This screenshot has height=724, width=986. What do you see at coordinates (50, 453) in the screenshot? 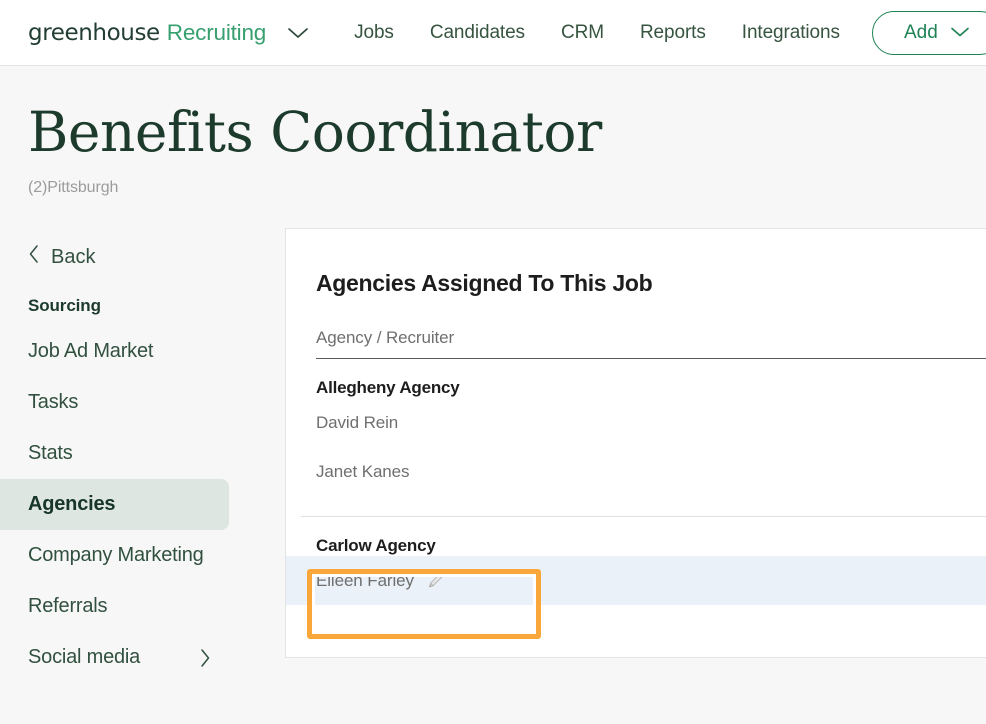
I see `sidebar-item-label: Stats` at bounding box center [50, 453].